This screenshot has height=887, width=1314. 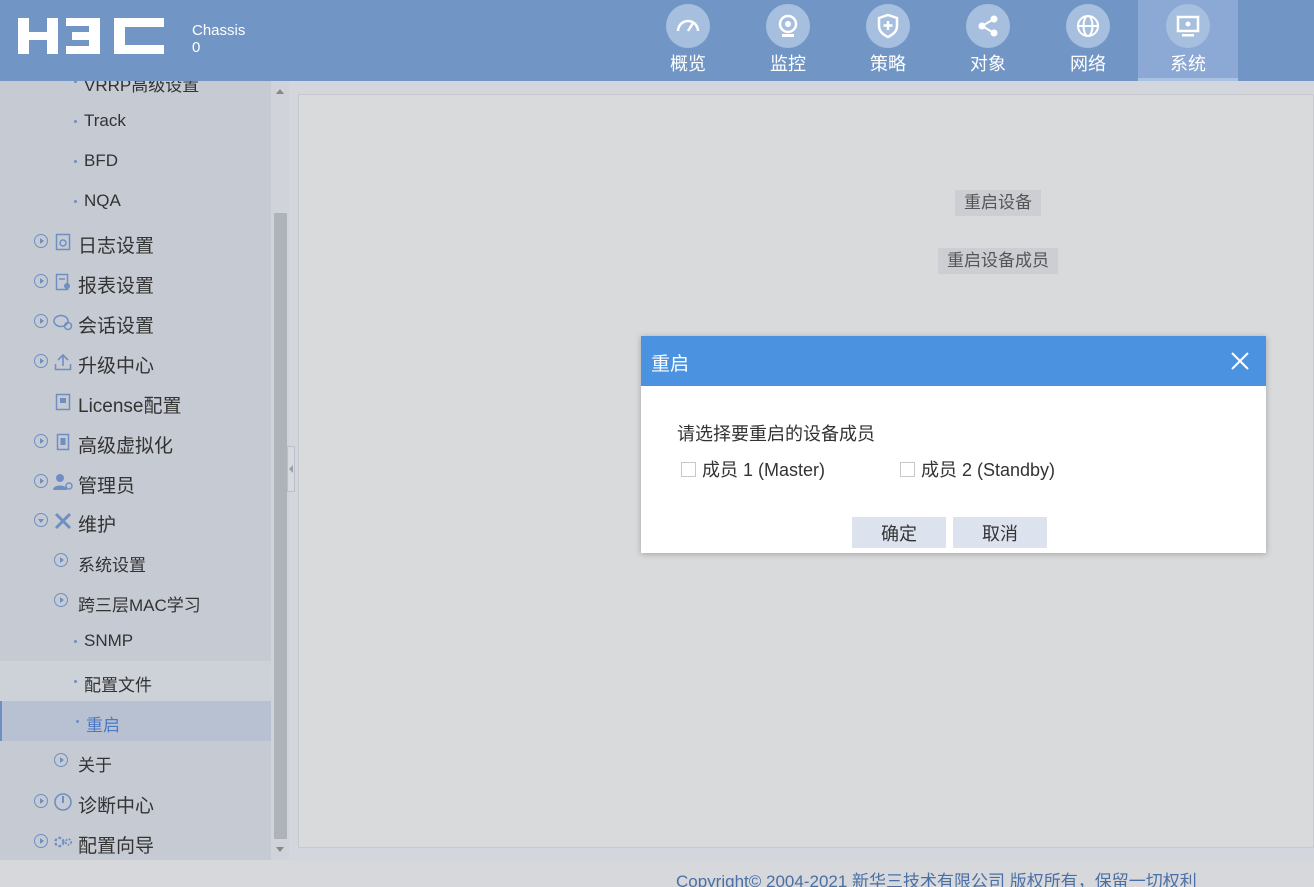 I want to click on sidebar-item-advanced-virtualization: 高级虚拟化, so click(x=135, y=442).